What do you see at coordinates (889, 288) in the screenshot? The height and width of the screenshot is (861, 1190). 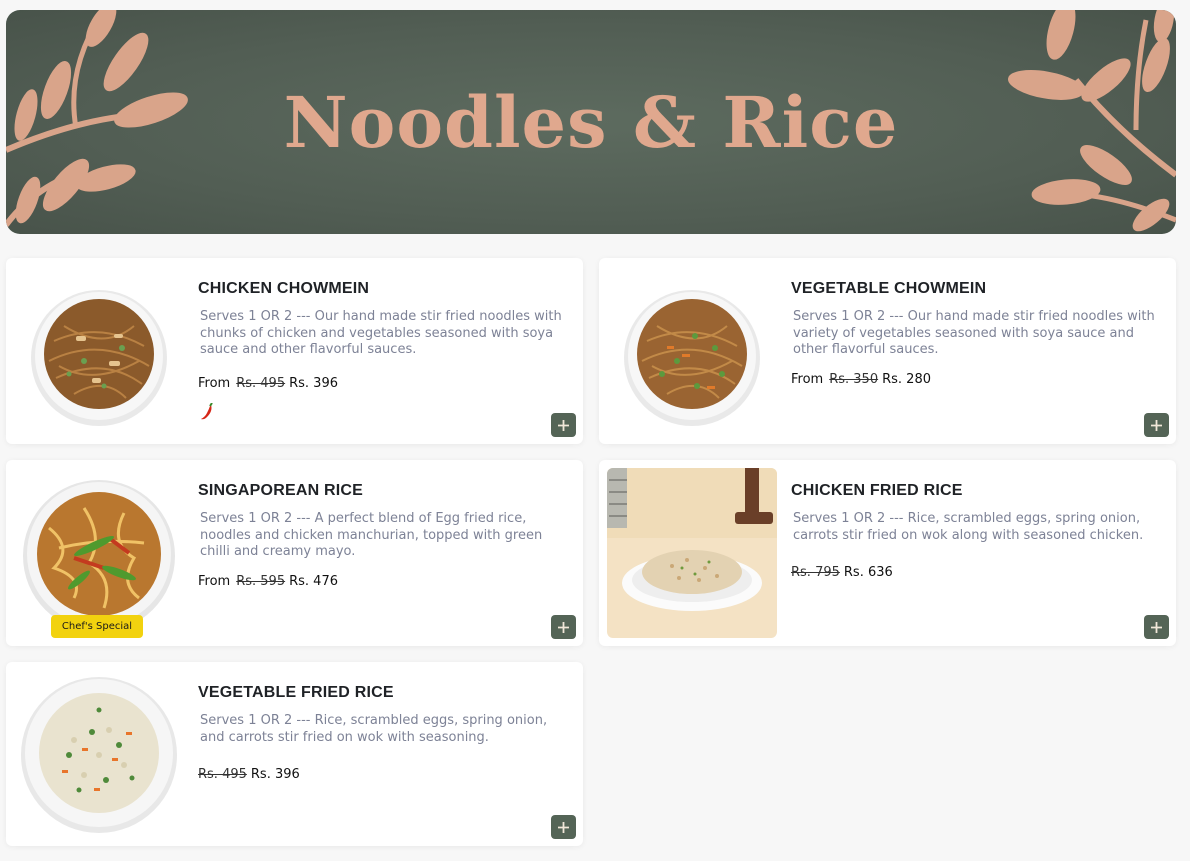 I see `item-name: VEGETABLE CHOWMEIN` at bounding box center [889, 288].